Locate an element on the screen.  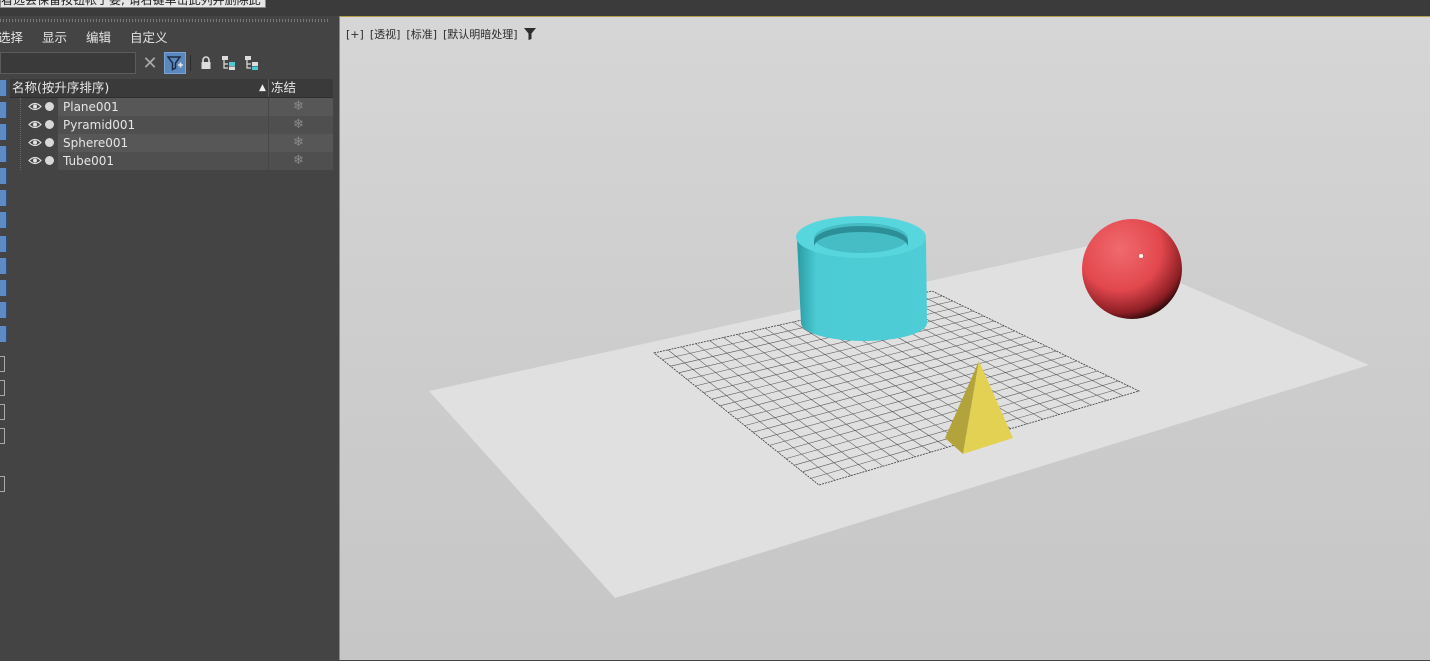
search-input is located at coordinates (68, 63).